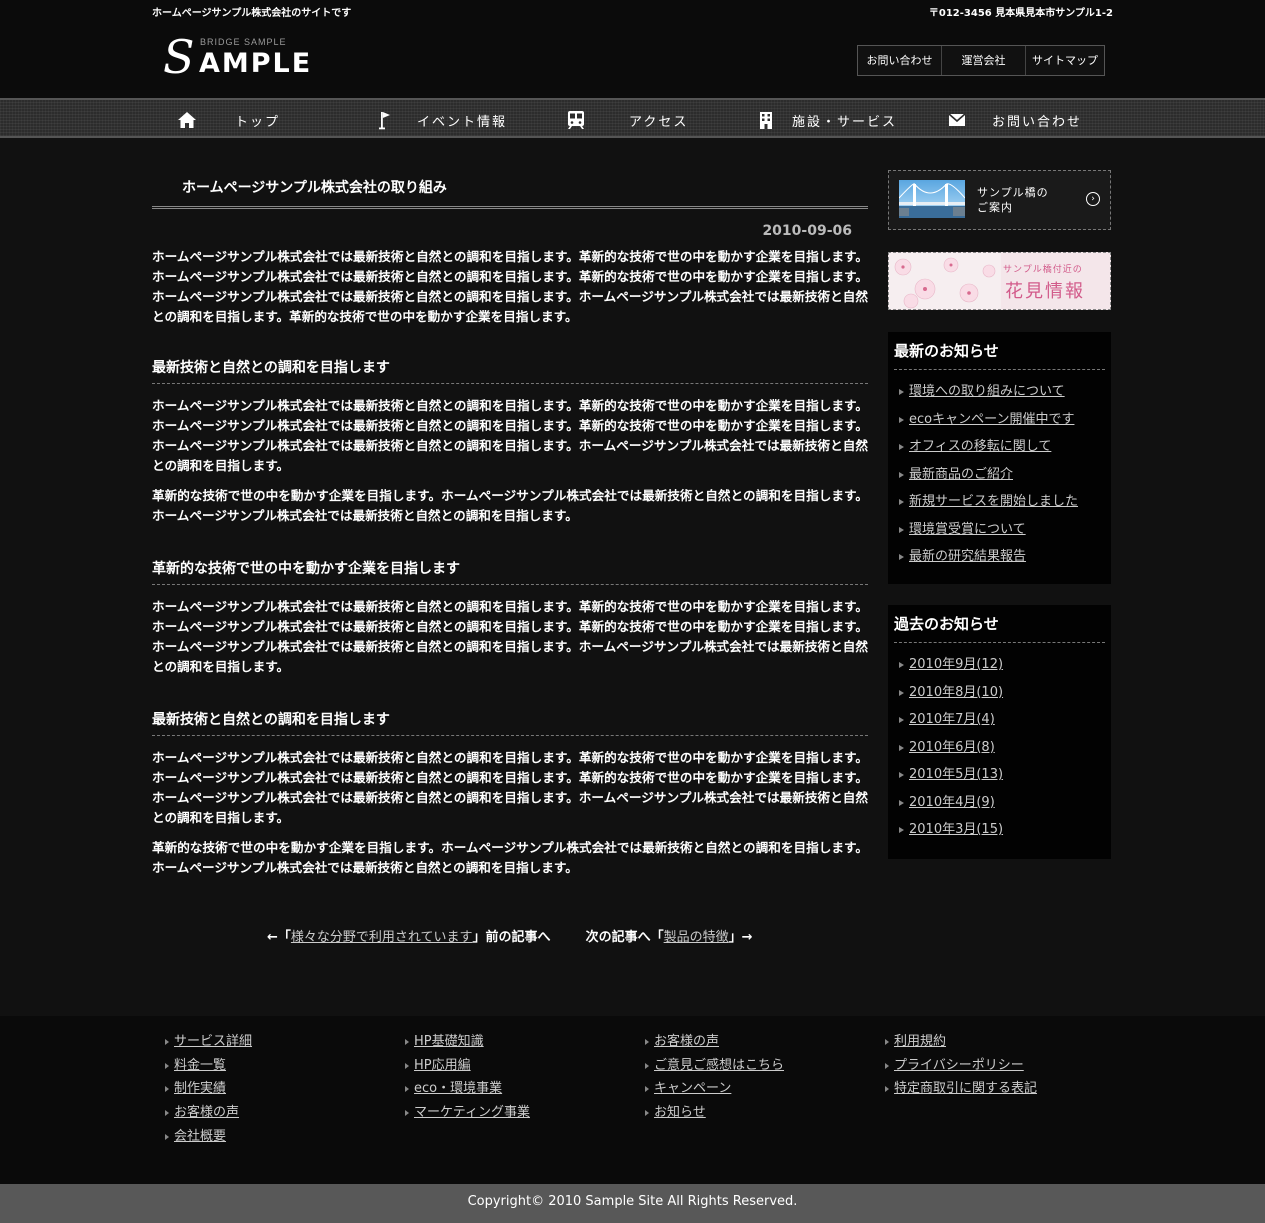 This screenshot has width=1265, height=1223. I want to click on footer-link: 制作実績, so click(208, 1089).